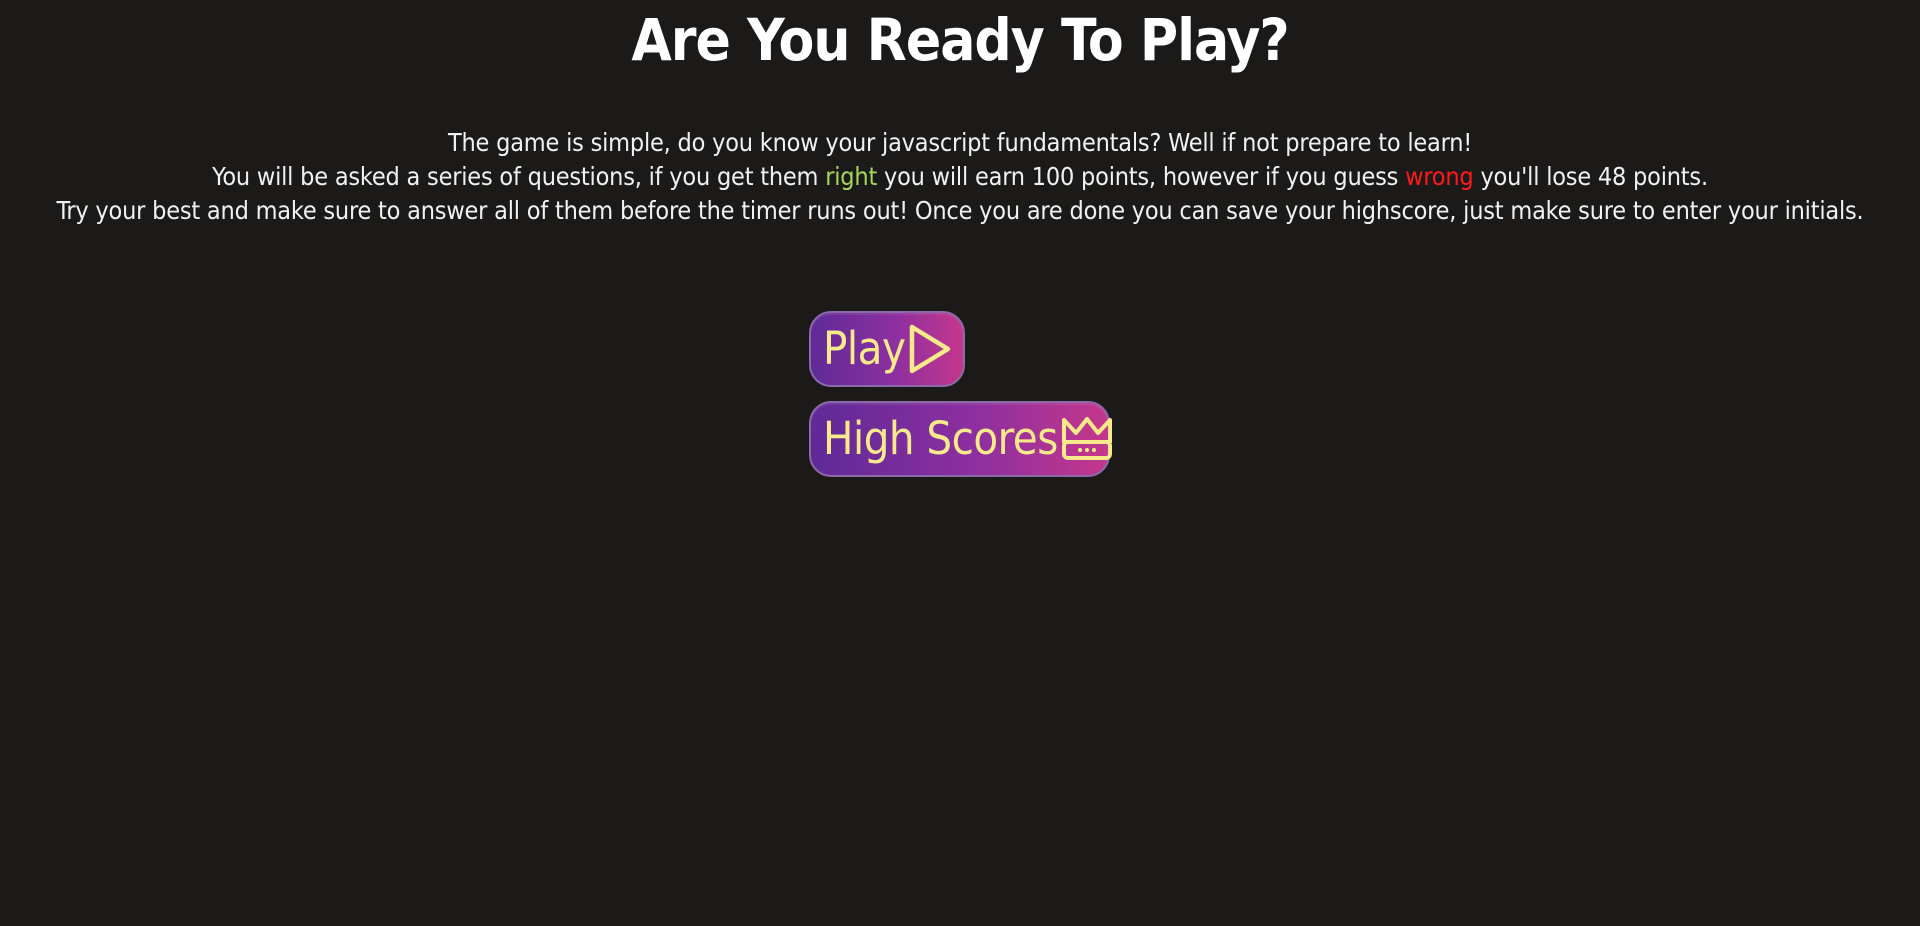  What do you see at coordinates (1439, 176) in the screenshot?
I see `wrong-highlight: wrong` at bounding box center [1439, 176].